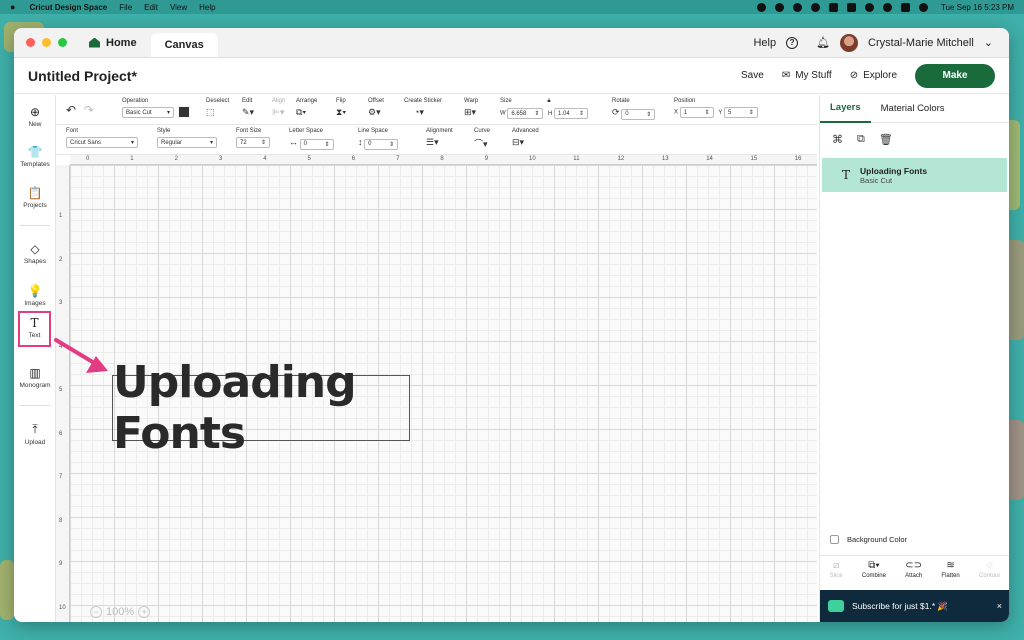 The image size is (1024, 640). I want to click on lock-icon: 🔒︎, so click(548, 101).